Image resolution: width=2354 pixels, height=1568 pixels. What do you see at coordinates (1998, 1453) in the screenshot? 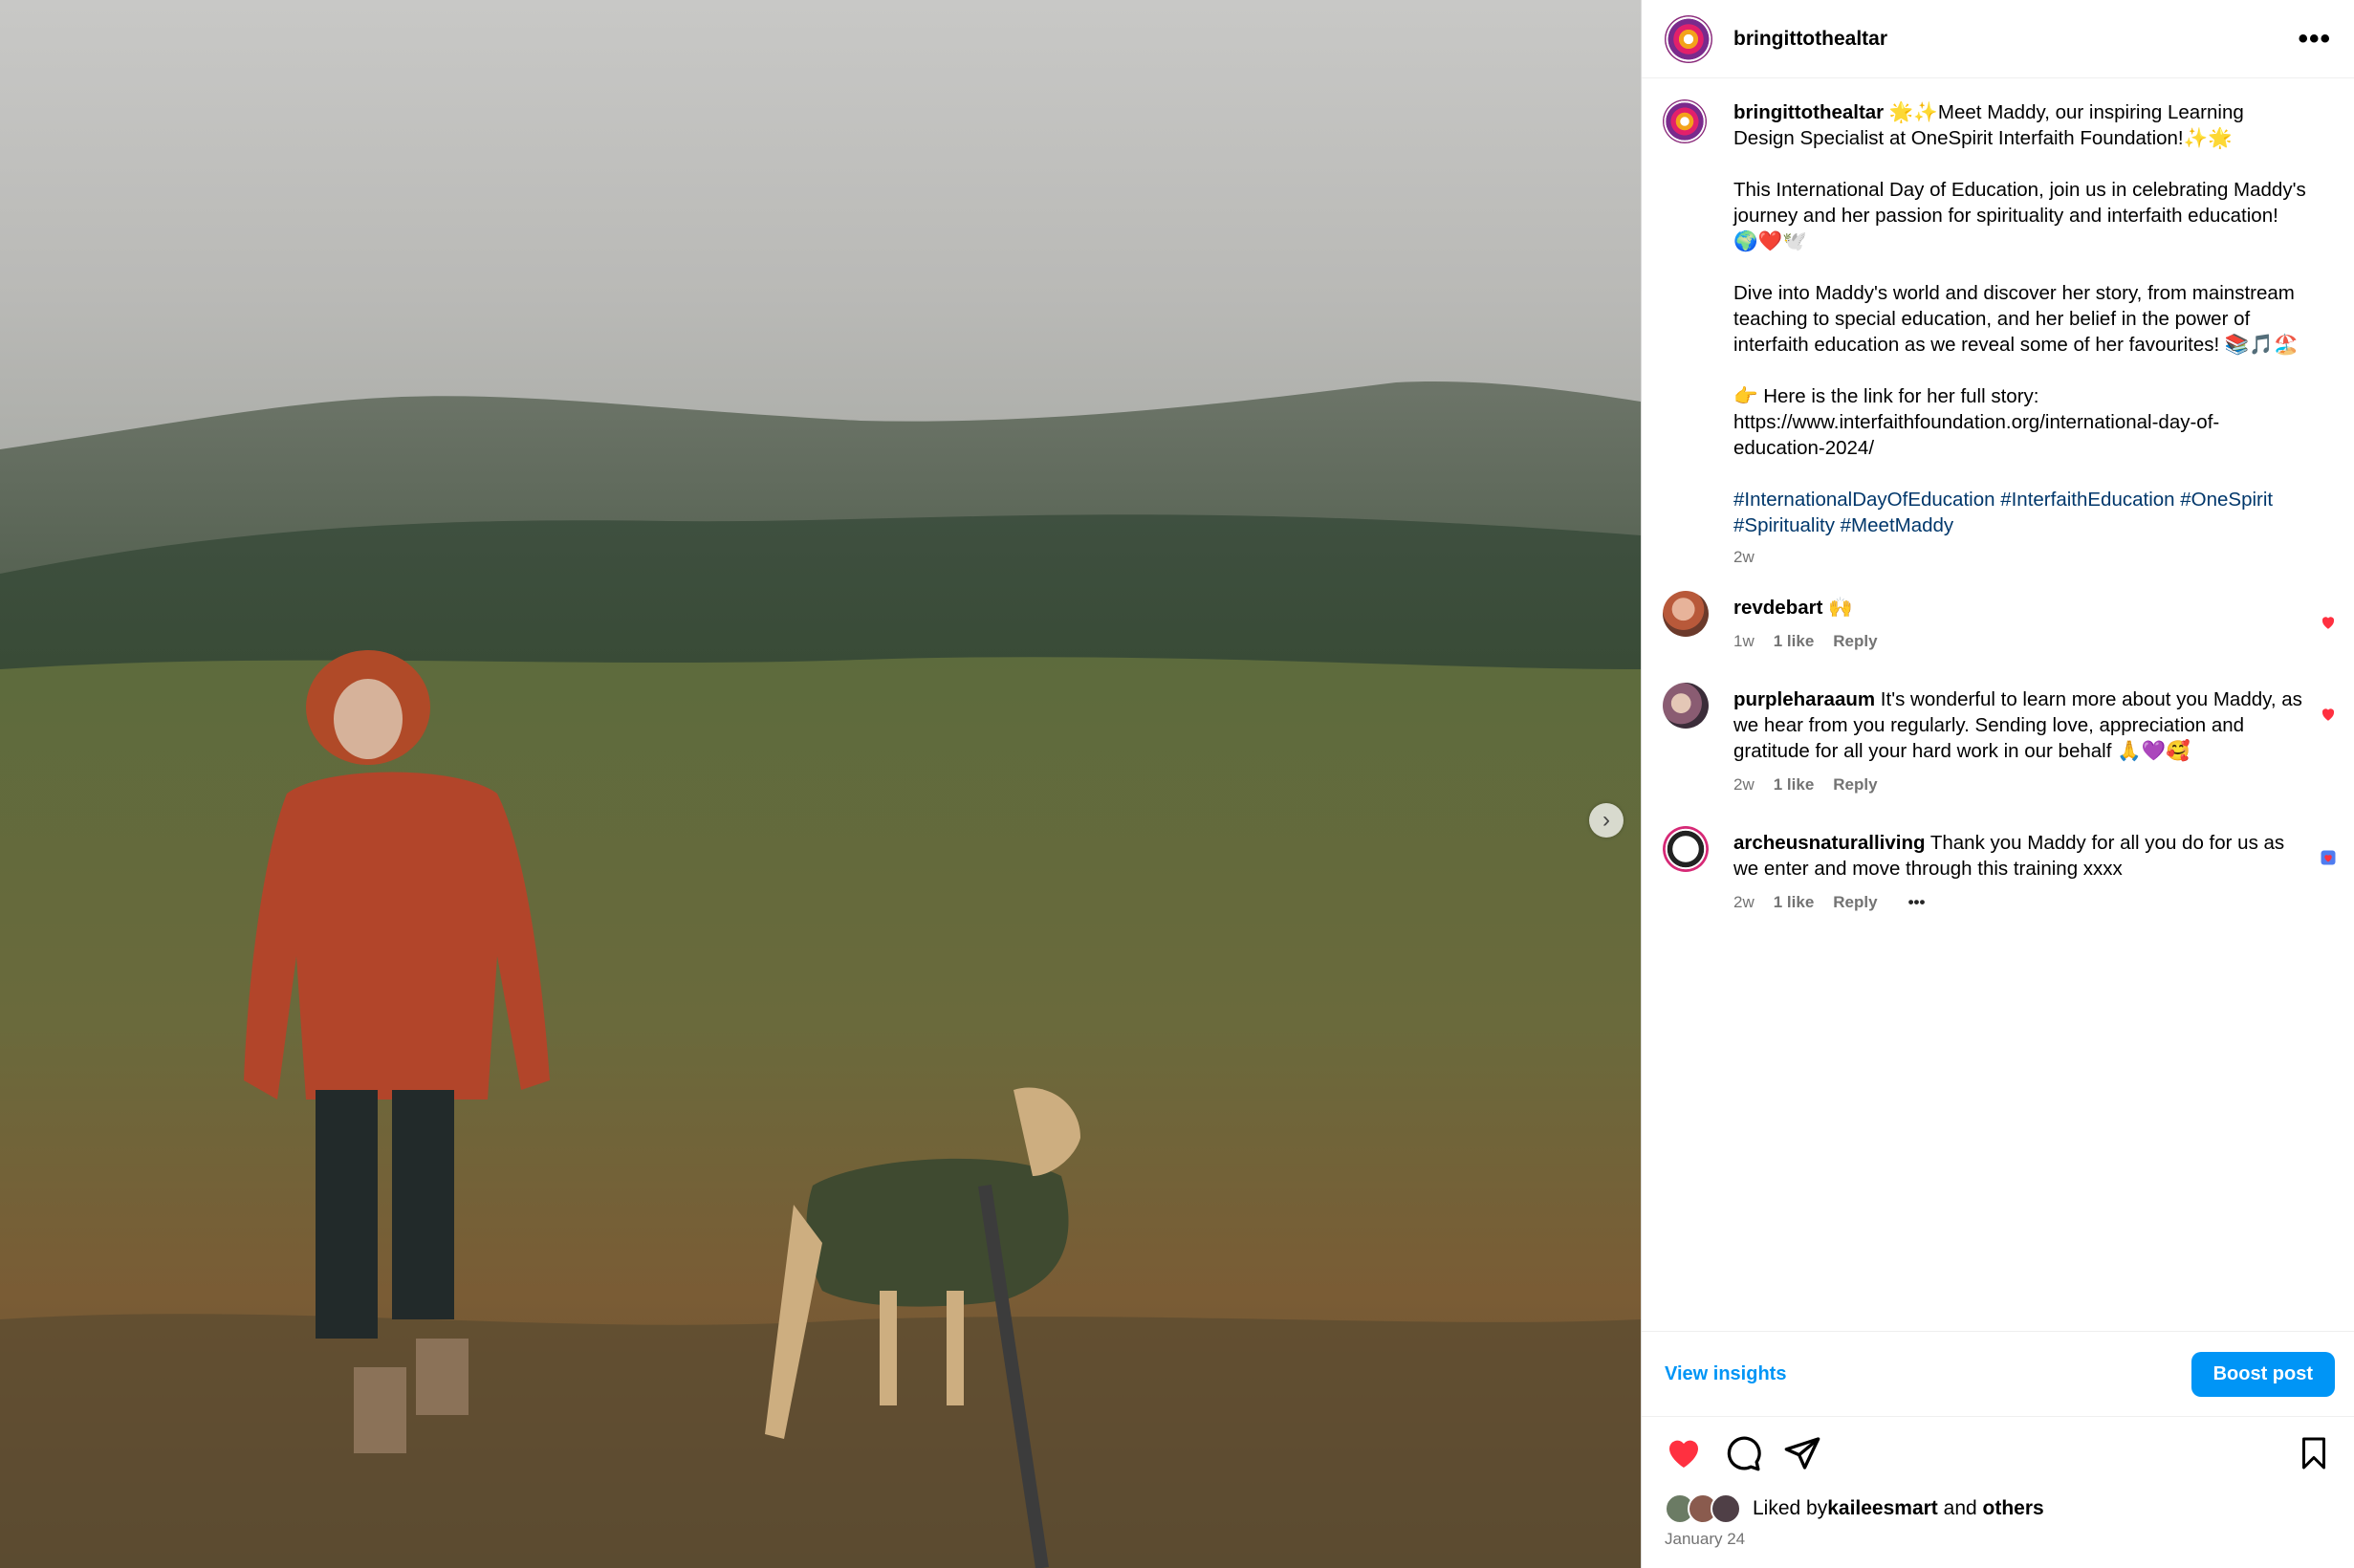
I see `post-actions` at bounding box center [1998, 1453].